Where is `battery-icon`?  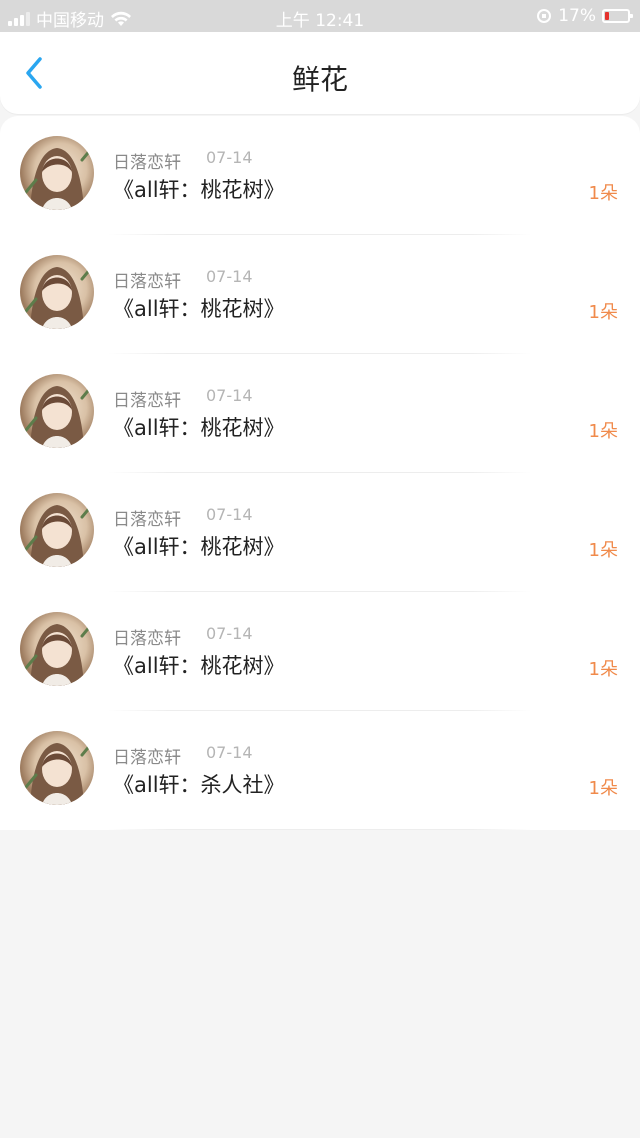
battery-icon is located at coordinates (617, 16).